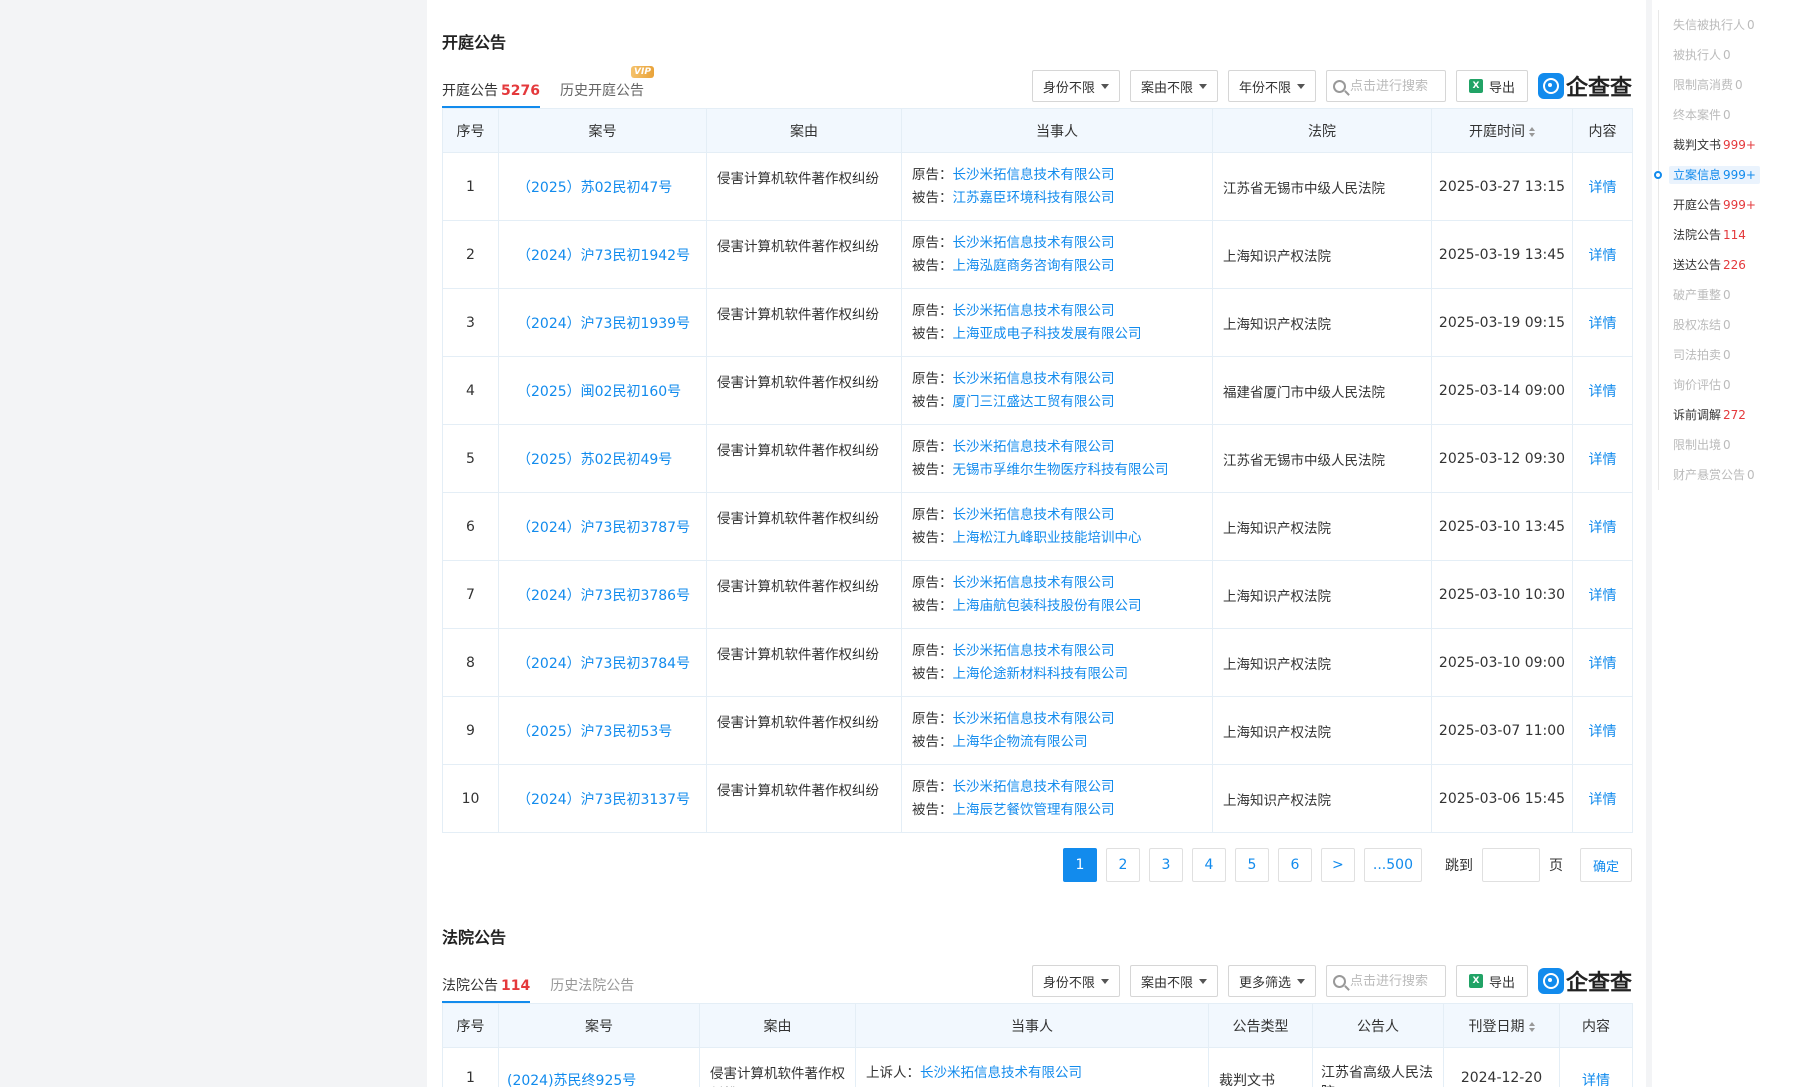 This screenshot has height=1087, width=1816. Describe the element at coordinates (491, 94) in the screenshot. I see `tab-court-hearing: 开庭公告 5276` at that location.